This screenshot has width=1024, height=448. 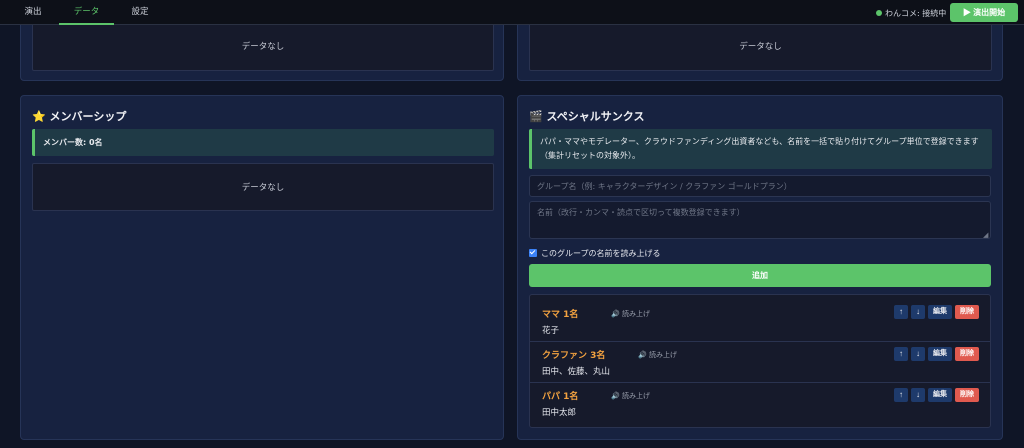 What do you see at coordinates (574, 356) in the screenshot?
I see `group-name: クラファン 3名` at bounding box center [574, 356].